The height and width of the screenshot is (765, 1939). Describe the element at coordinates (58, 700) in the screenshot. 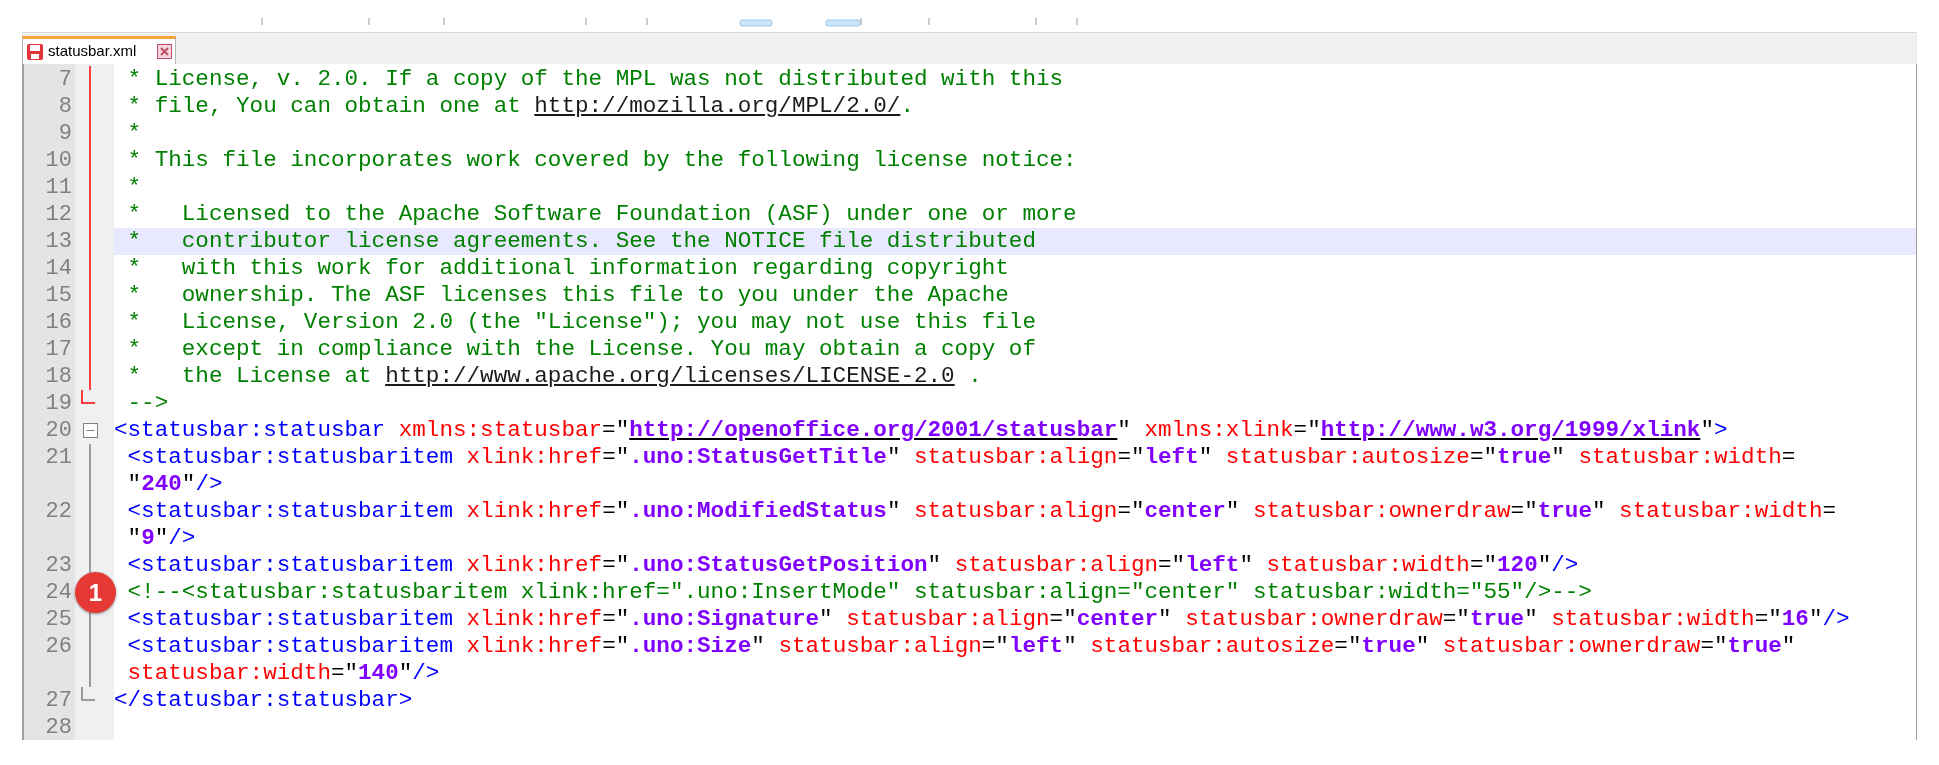

I see `line-number: 27` at that location.